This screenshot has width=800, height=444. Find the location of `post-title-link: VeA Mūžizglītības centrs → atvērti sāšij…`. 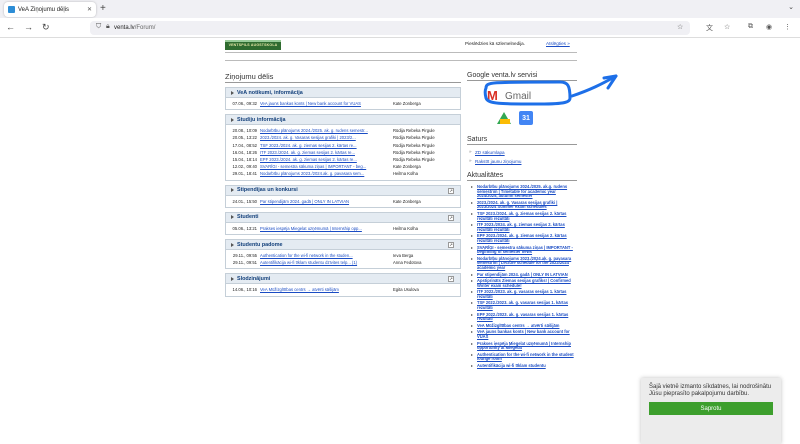

post-title-link: VeA Mūžizglītības centrs → atvērti sāšij… is located at coordinates (325, 289).